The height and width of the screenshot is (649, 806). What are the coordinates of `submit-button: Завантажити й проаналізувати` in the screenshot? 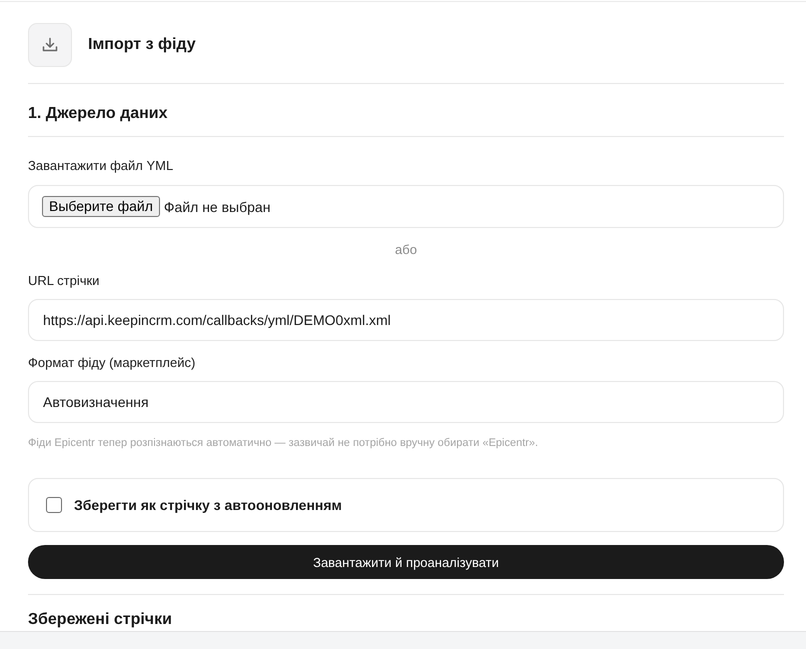 It's located at (406, 562).